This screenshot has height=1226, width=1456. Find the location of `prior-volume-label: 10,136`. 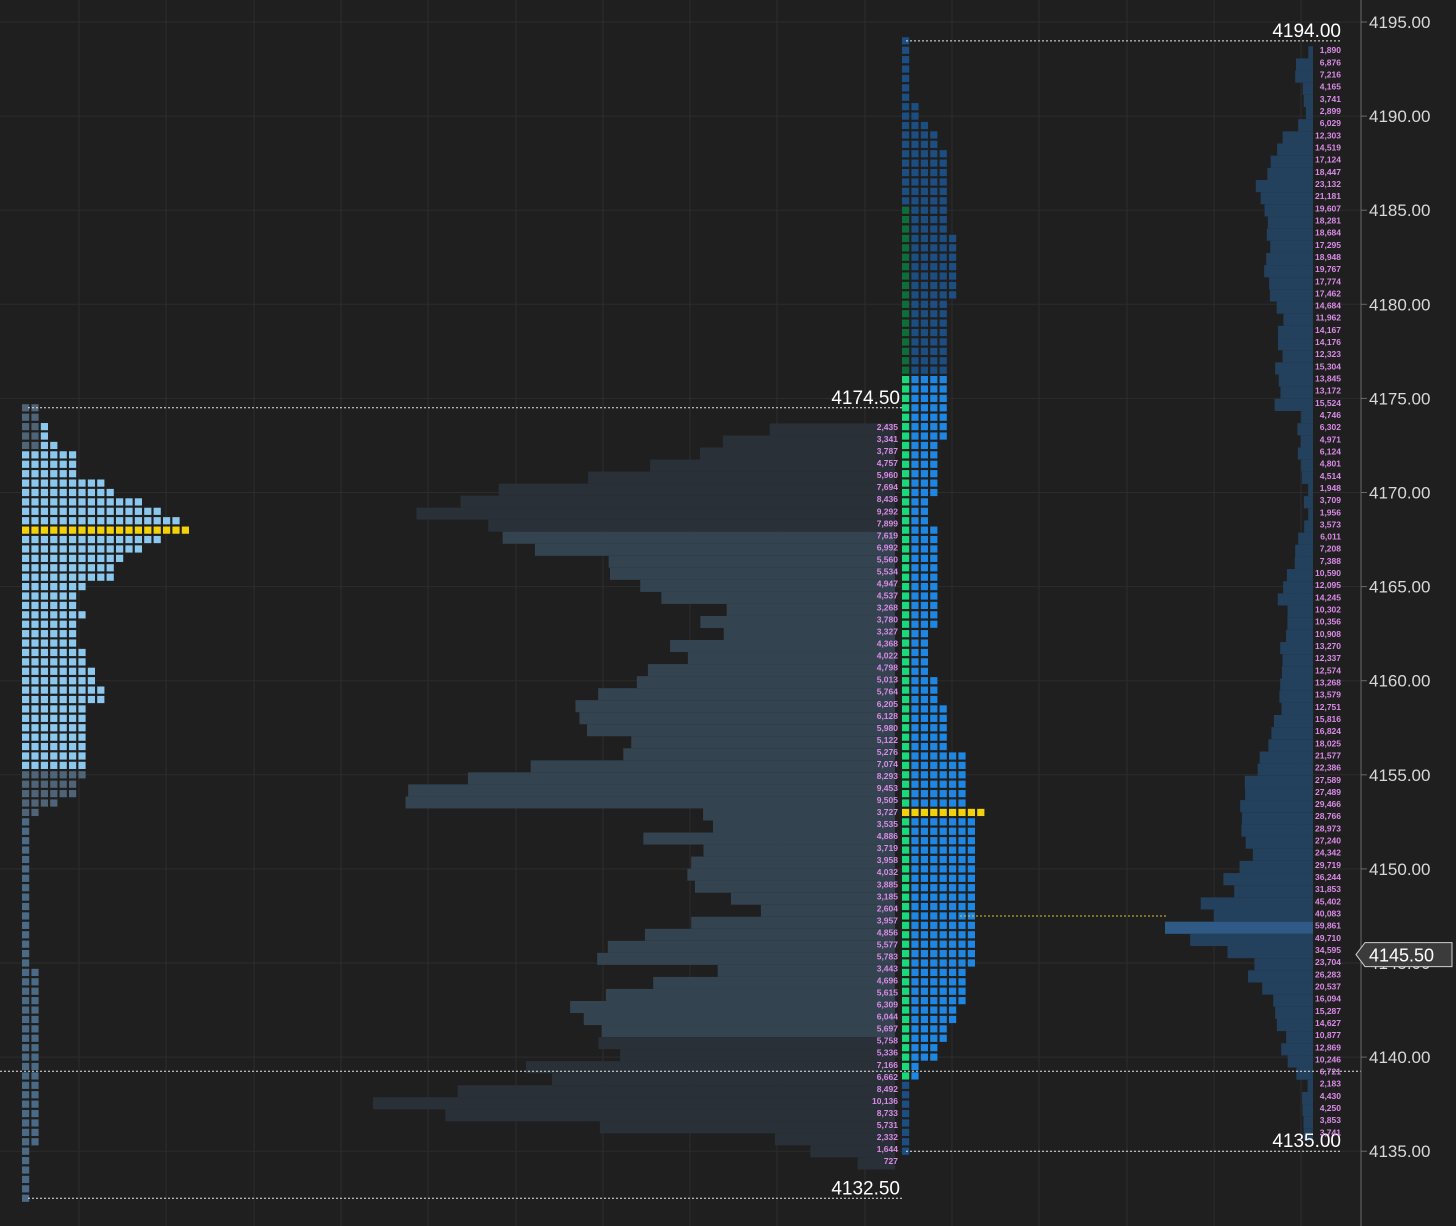

prior-volume-label: 10,136 is located at coordinates (885, 1101).